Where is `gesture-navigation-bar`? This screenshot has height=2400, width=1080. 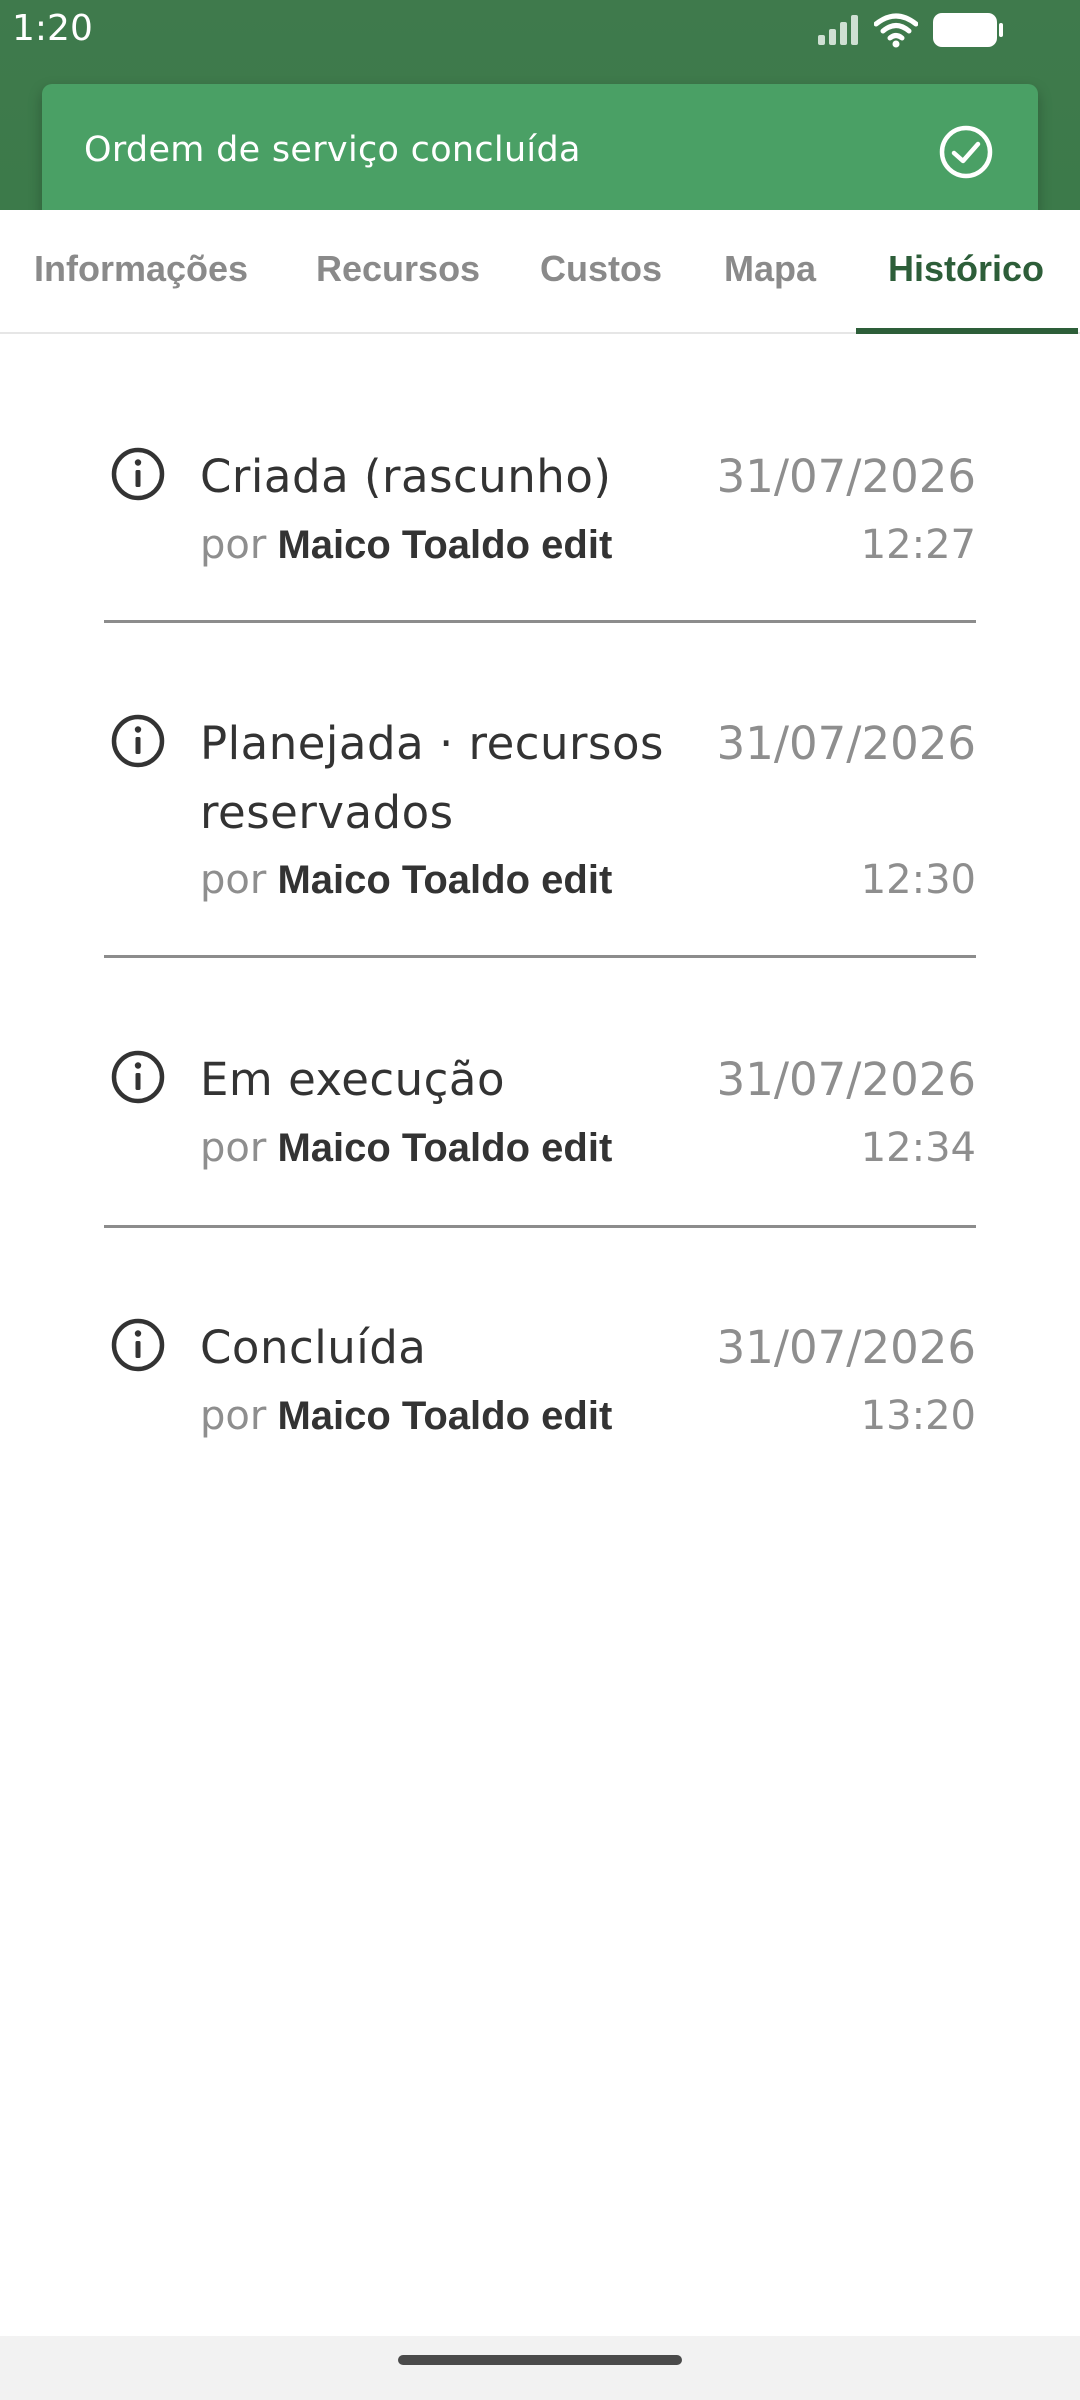
gesture-navigation-bar is located at coordinates (540, 2368).